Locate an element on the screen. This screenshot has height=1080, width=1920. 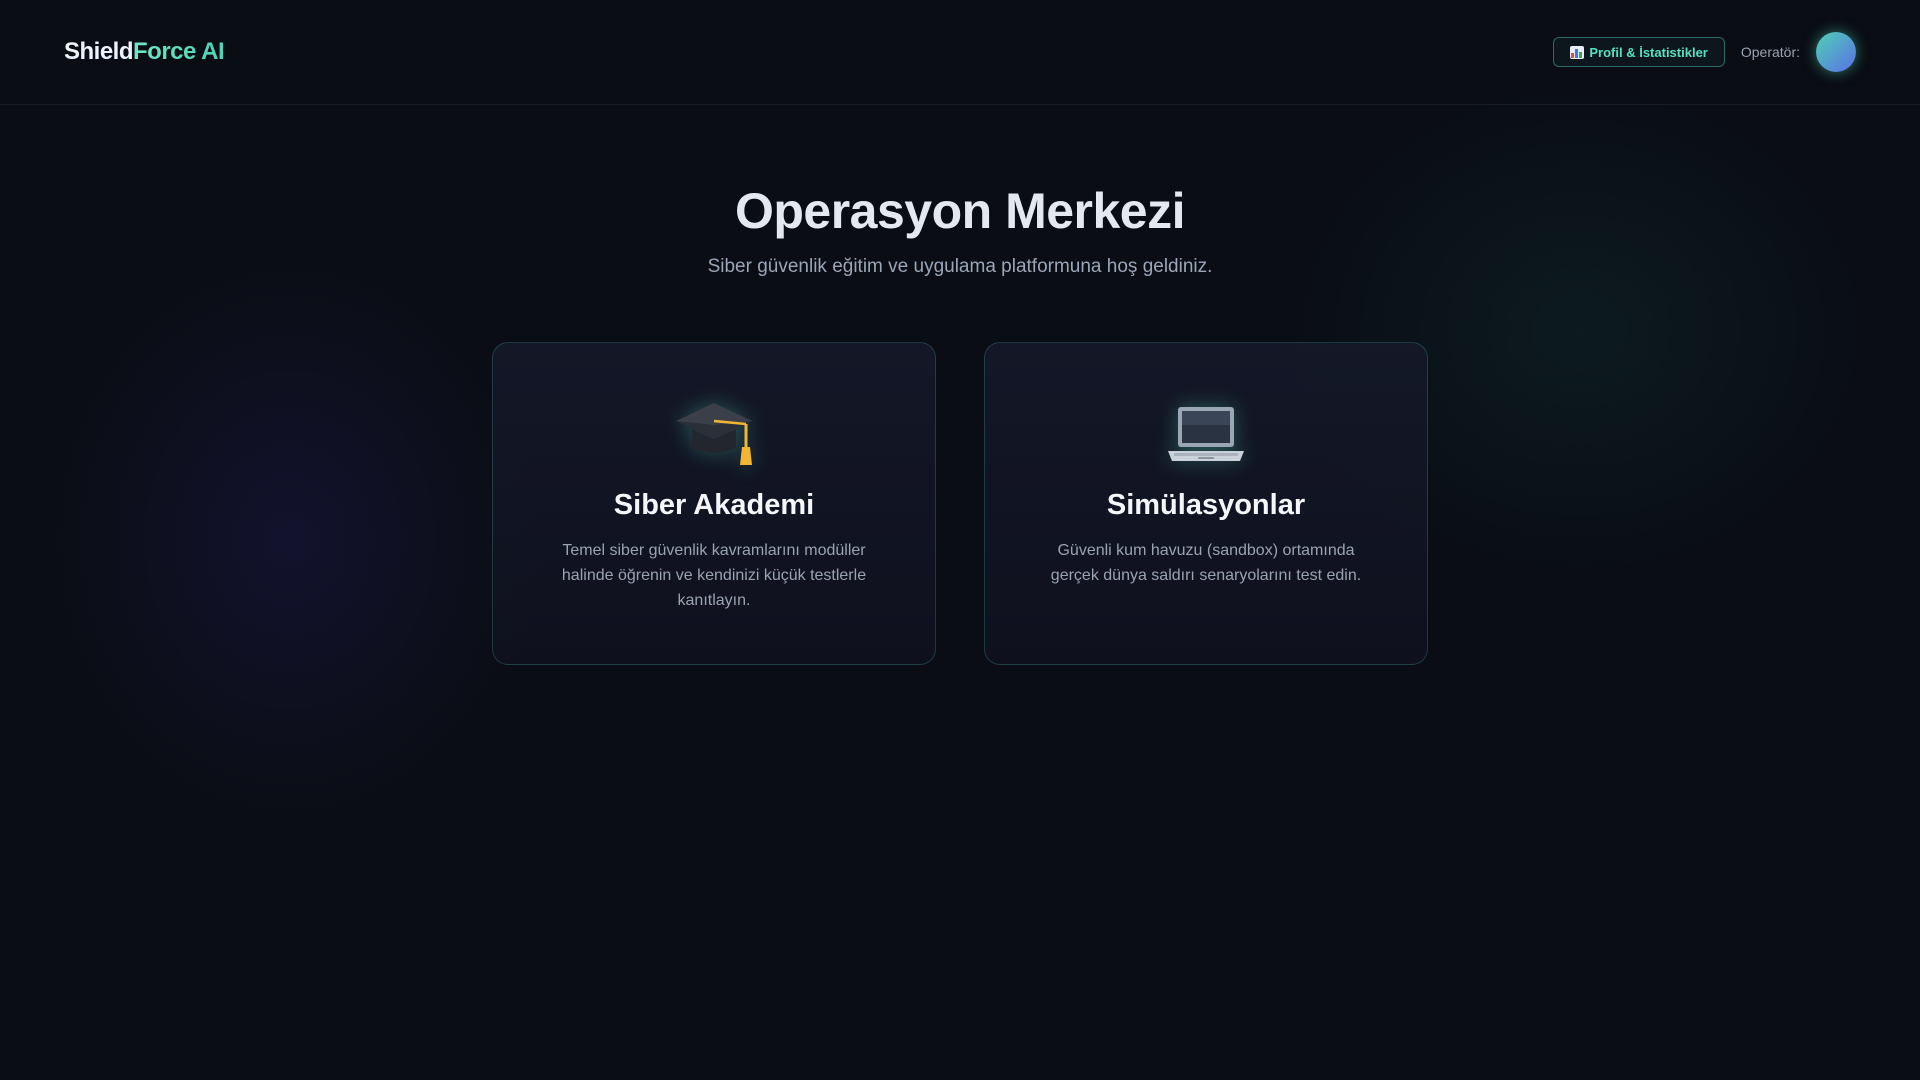
logo-text-shield: Shield is located at coordinates (99, 51).